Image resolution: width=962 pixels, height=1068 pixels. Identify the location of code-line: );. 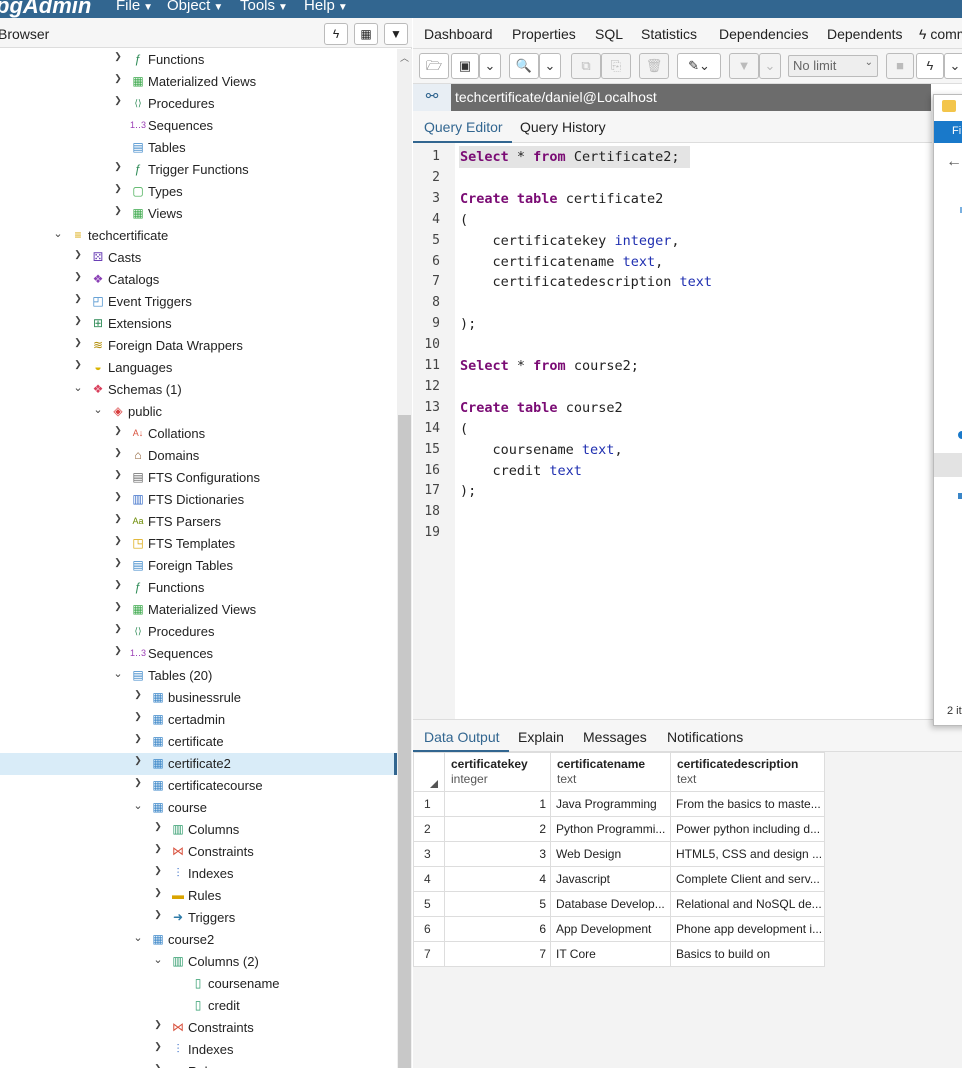
(468, 491).